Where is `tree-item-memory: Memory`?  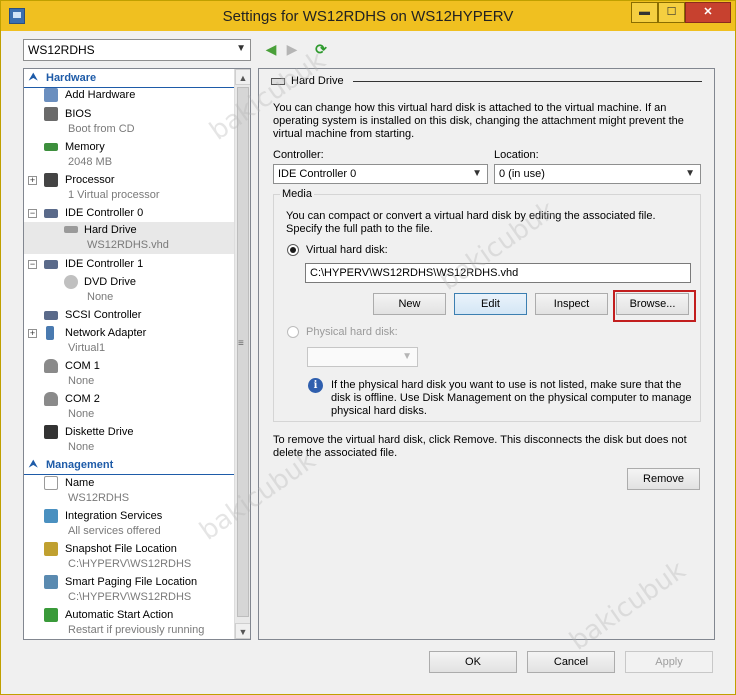 tree-item-memory: Memory is located at coordinates (129, 147).